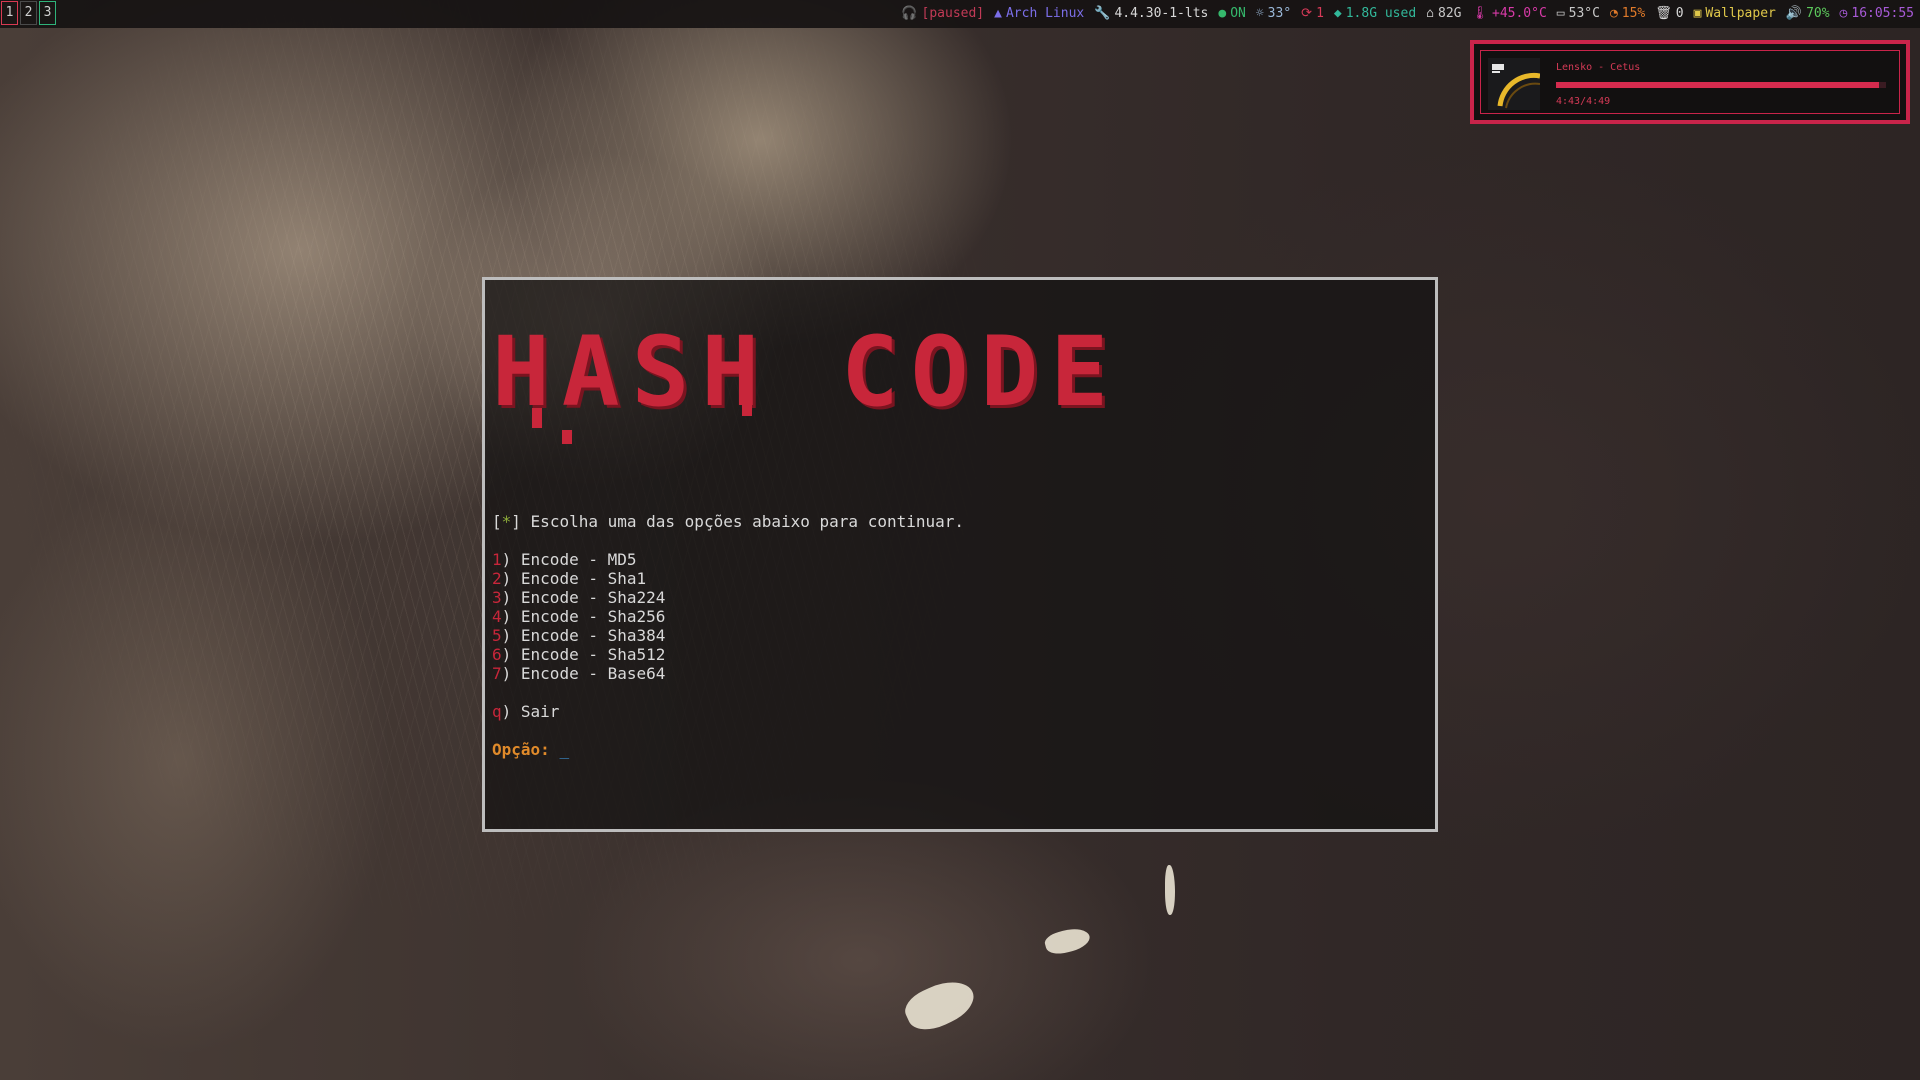  Describe the element at coordinates (574, 578) in the screenshot. I see `option-label: ) Encode - Sha1` at that location.